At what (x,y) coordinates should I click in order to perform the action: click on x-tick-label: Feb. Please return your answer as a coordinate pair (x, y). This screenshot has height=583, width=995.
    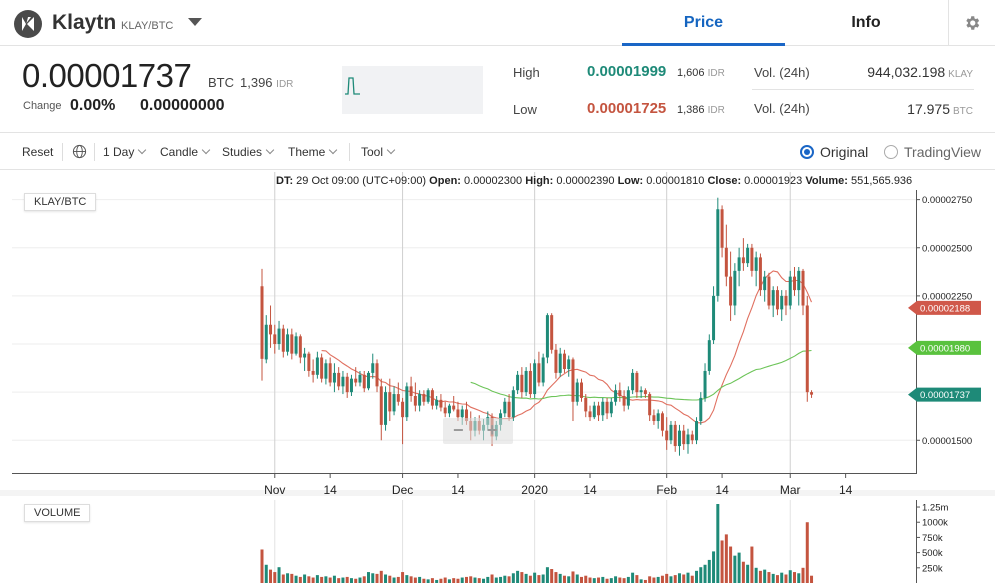
    Looking at the image, I should click on (666, 490).